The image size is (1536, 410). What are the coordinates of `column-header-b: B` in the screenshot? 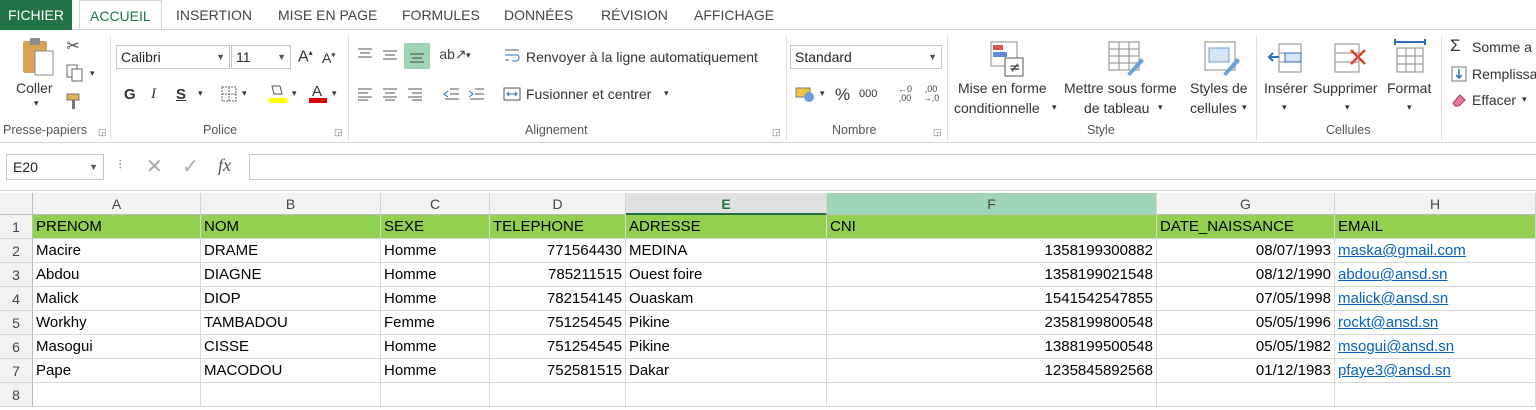 It's located at (291, 204).